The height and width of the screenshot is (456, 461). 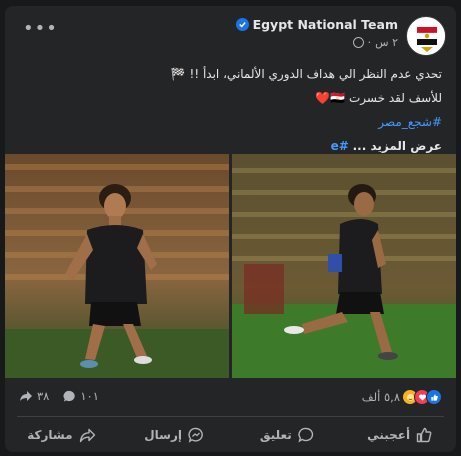 I want to click on verified-badge-icon, so click(x=242, y=24).